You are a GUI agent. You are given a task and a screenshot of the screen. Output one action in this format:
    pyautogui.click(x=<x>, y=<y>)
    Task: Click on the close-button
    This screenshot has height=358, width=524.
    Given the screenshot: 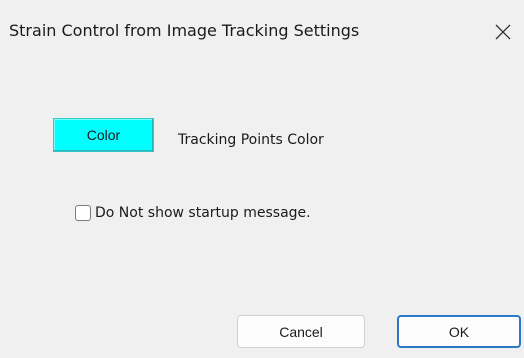 What is the action you would take?
    pyautogui.click(x=504, y=32)
    